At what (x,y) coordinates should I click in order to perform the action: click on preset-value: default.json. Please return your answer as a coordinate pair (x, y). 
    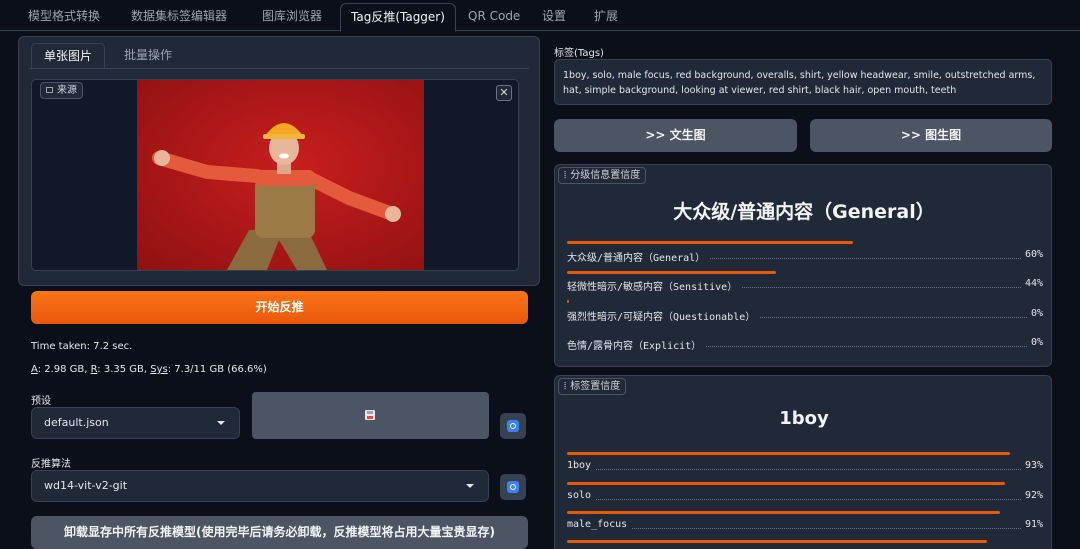
    Looking at the image, I should click on (76, 422).